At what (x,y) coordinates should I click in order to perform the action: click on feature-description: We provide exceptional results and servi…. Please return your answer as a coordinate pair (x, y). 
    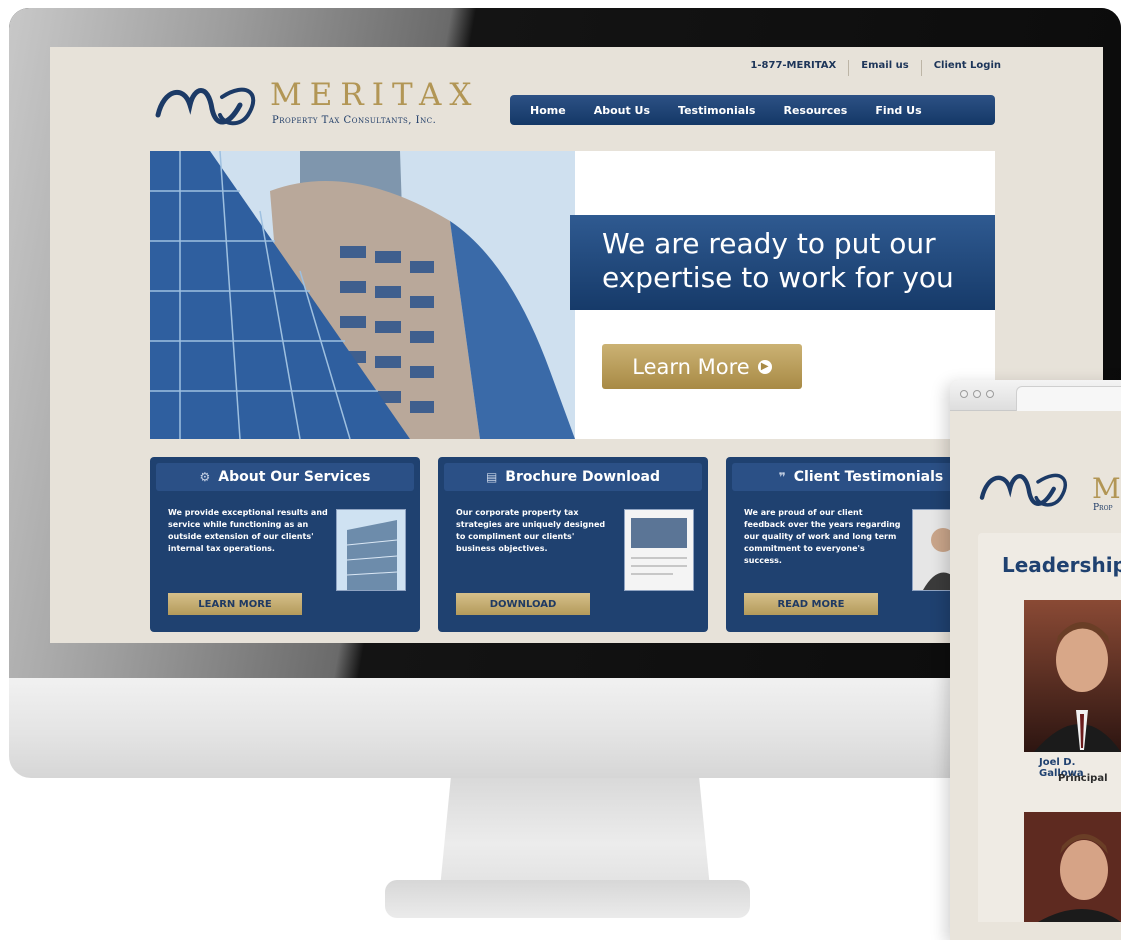
    Looking at the image, I should click on (248, 530).